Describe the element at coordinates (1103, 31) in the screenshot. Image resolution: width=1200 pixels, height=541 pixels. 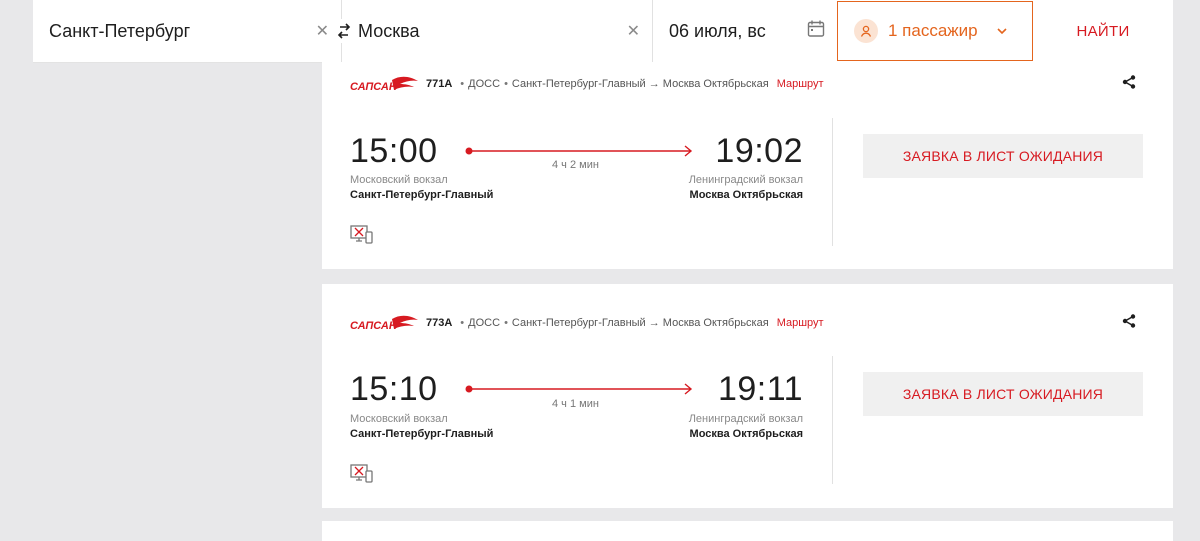
I see `find-button: НАЙТИ` at that location.